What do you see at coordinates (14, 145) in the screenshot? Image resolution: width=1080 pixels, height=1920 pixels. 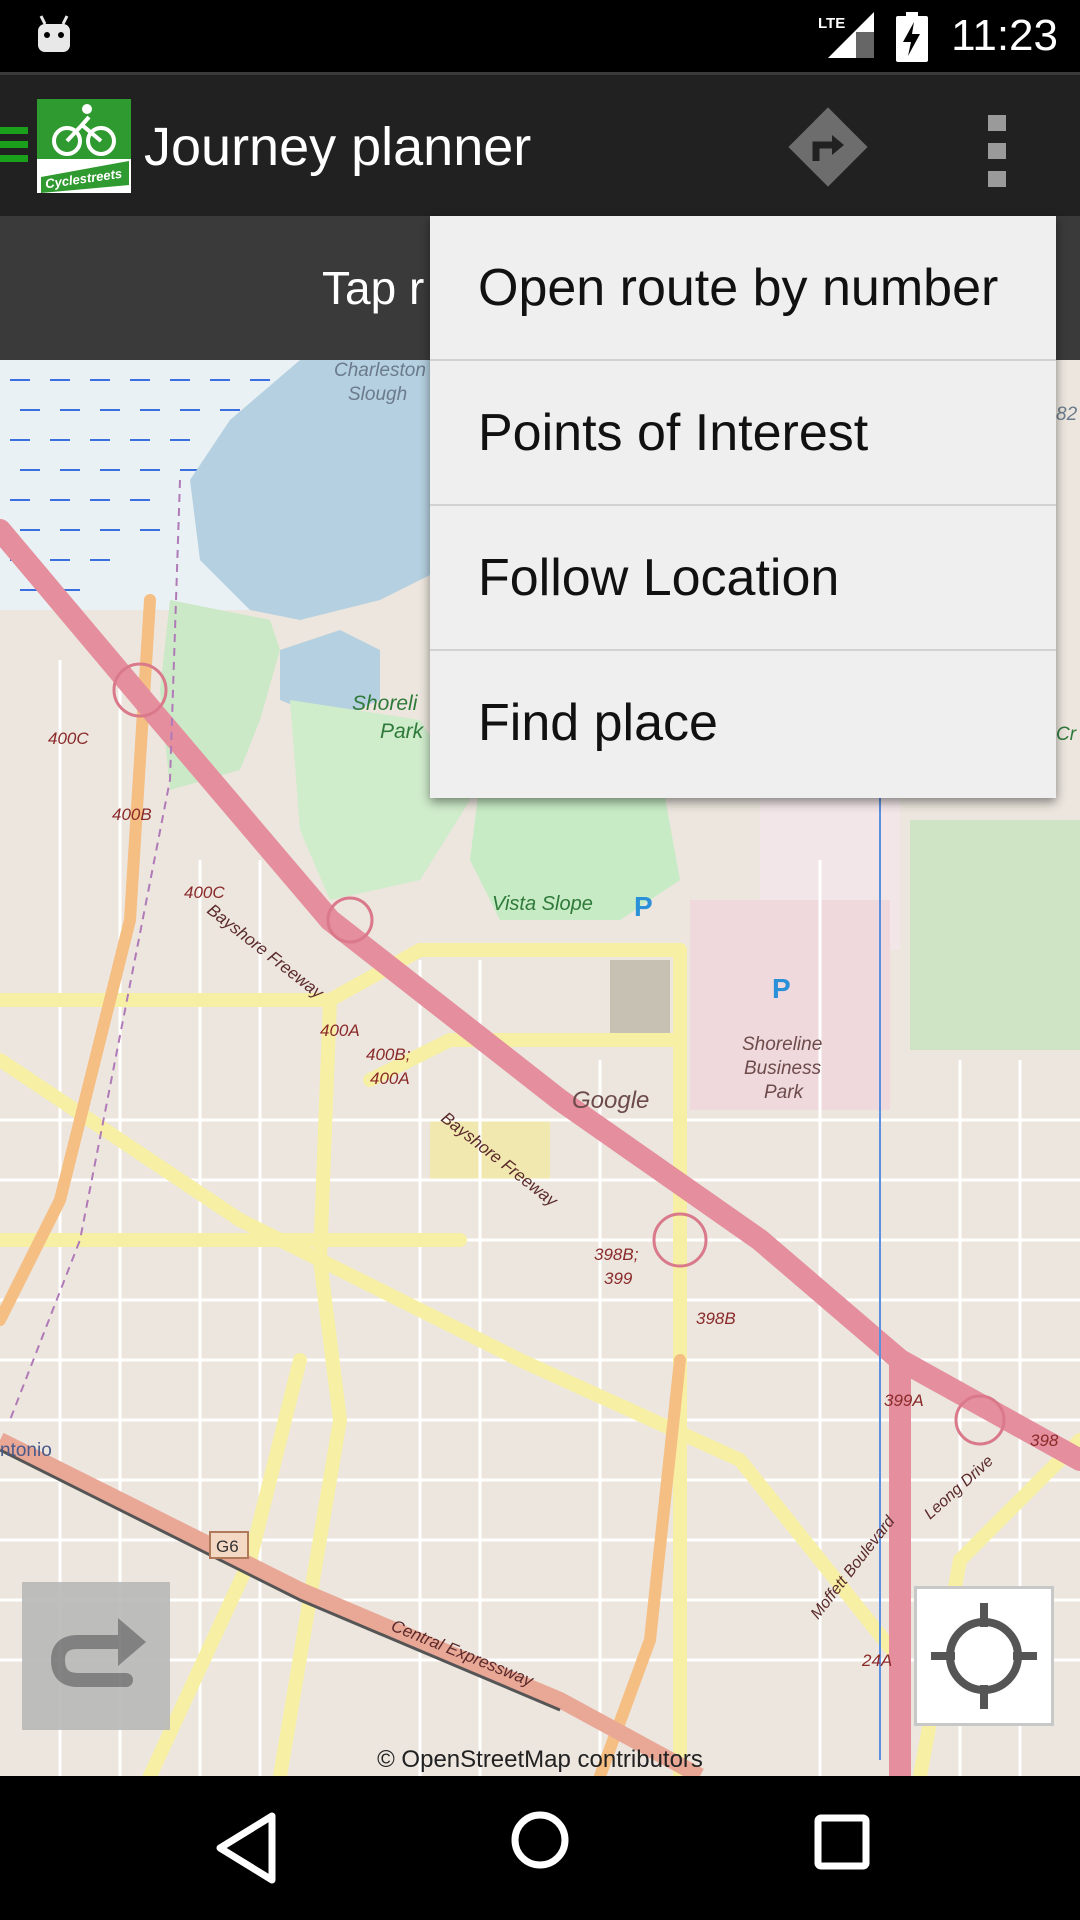 I see `drawer-menu-icon` at bounding box center [14, 145].